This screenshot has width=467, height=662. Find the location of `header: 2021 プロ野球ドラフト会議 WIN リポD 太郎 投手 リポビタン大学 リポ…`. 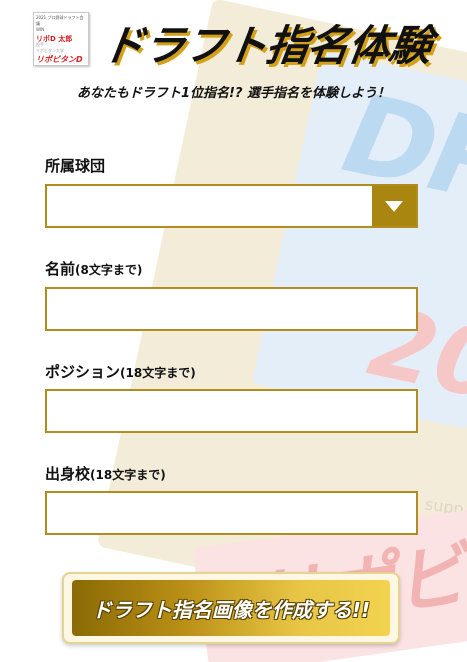

header: 2021 プロ野球ドラフト会議 WIN リポD 太郎 投手 リポビタン大学 リポ… is located at coordinates (243, 42).